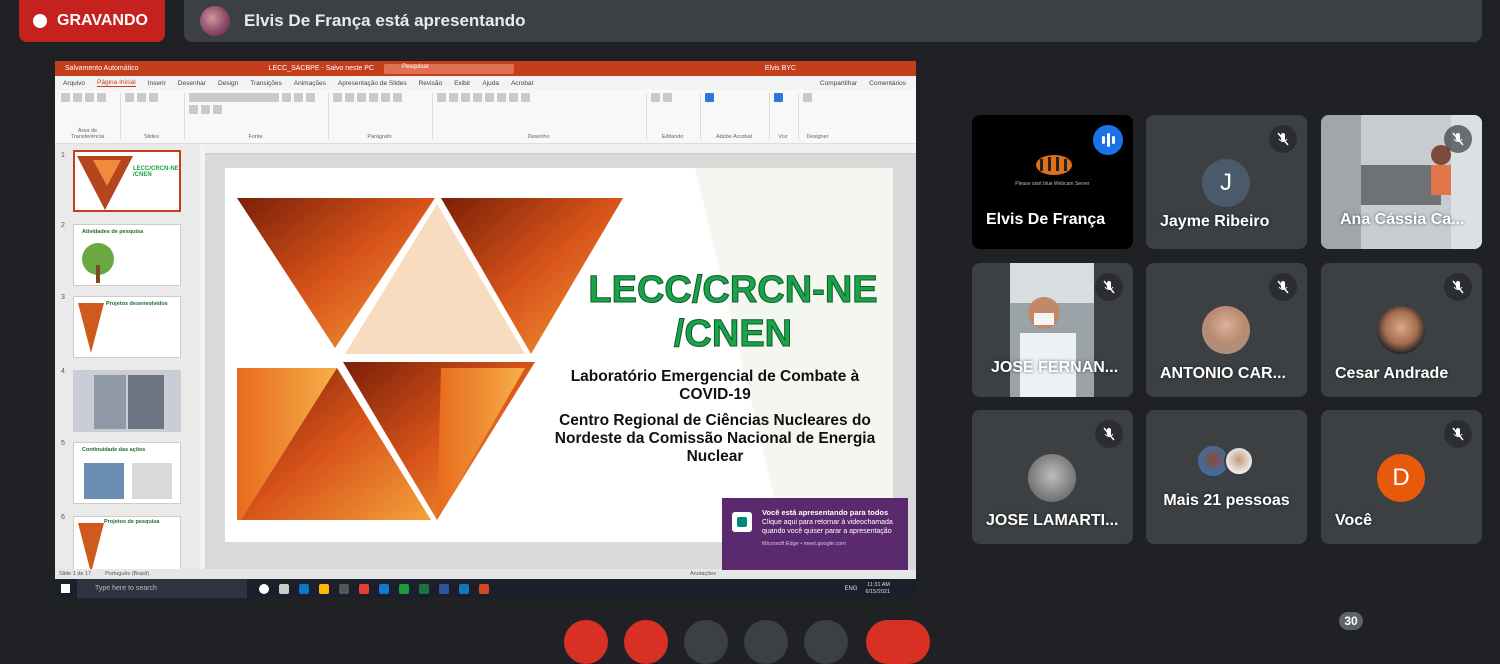 This screenshot has width=1500, height=664. Describe the element at coordinates (102, 68) in the screenshot. I see `autosave-label: Salvamento Automático` at that location.